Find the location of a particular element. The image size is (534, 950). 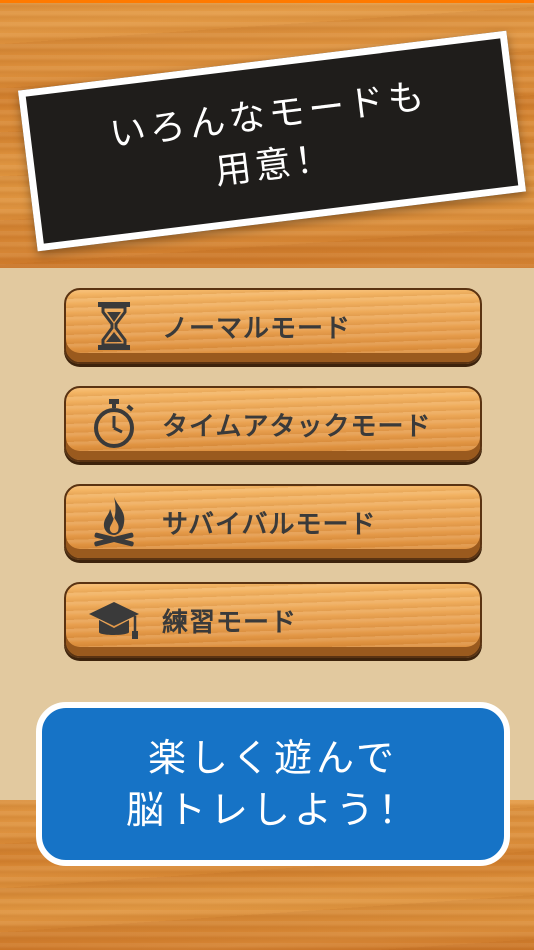

campfire-icon is located at coordinates (114, 522).